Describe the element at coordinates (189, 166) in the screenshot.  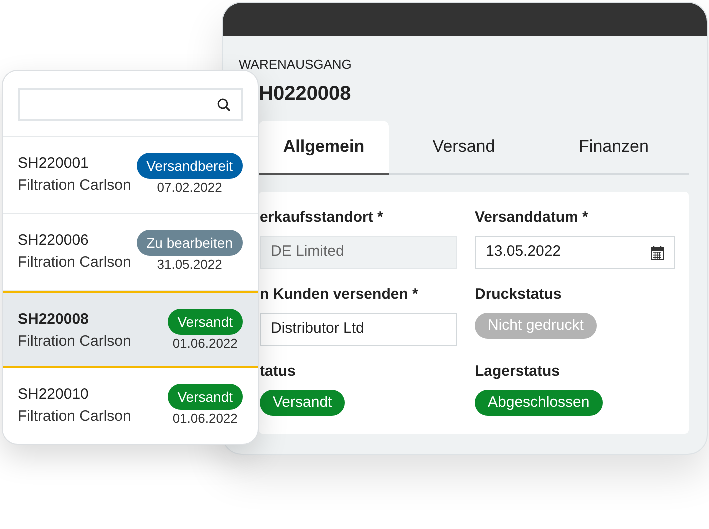
I see `status-badge: Versandbereit` at that location.